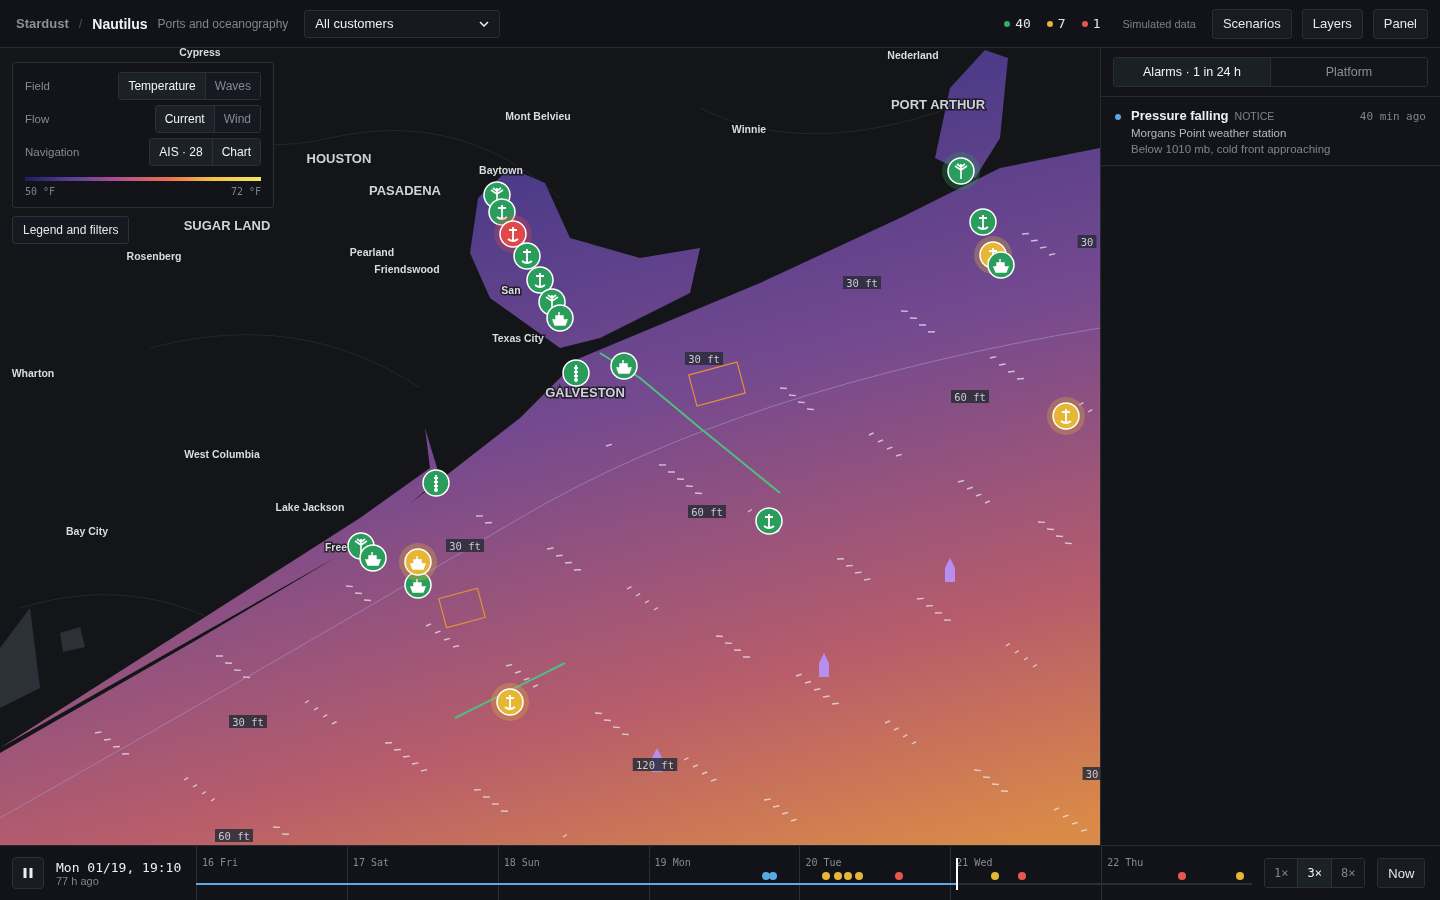  Describe the element at coordinates (52, 152) in the screenshot. I see `control-label: Navigation` at that location.